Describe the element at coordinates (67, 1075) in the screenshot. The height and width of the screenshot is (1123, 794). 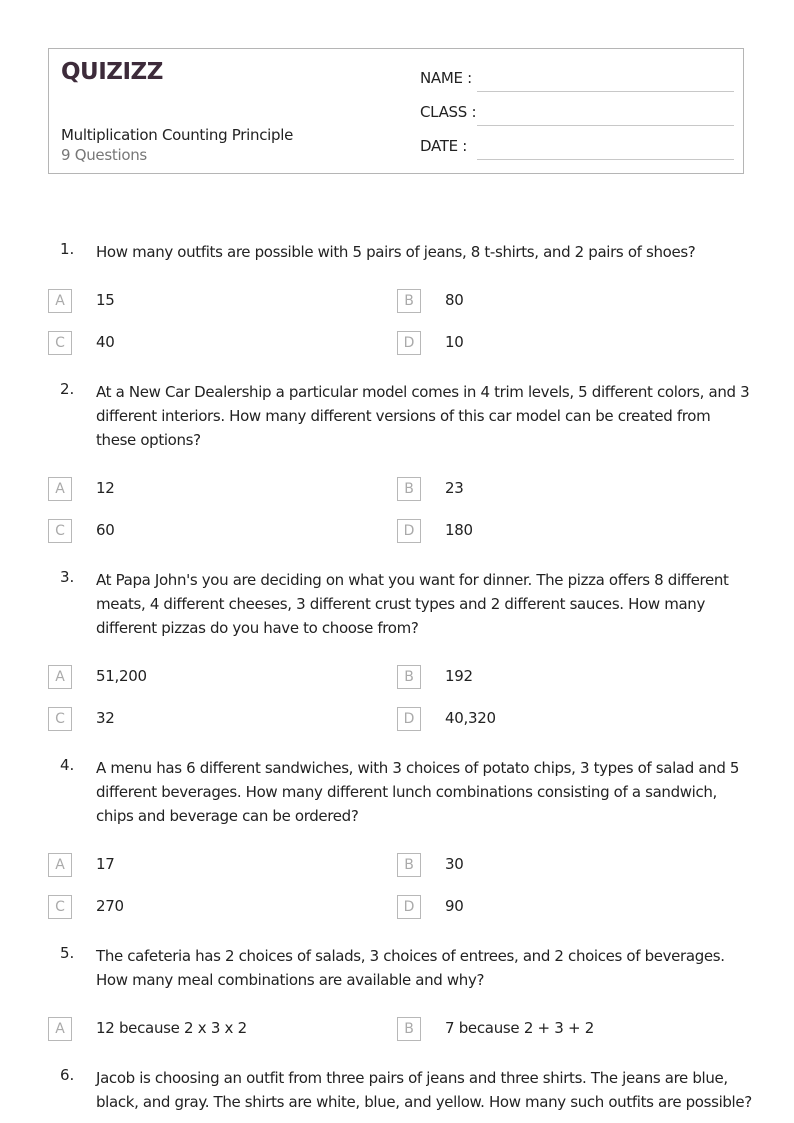
I see `question-number: 6.` at that location.